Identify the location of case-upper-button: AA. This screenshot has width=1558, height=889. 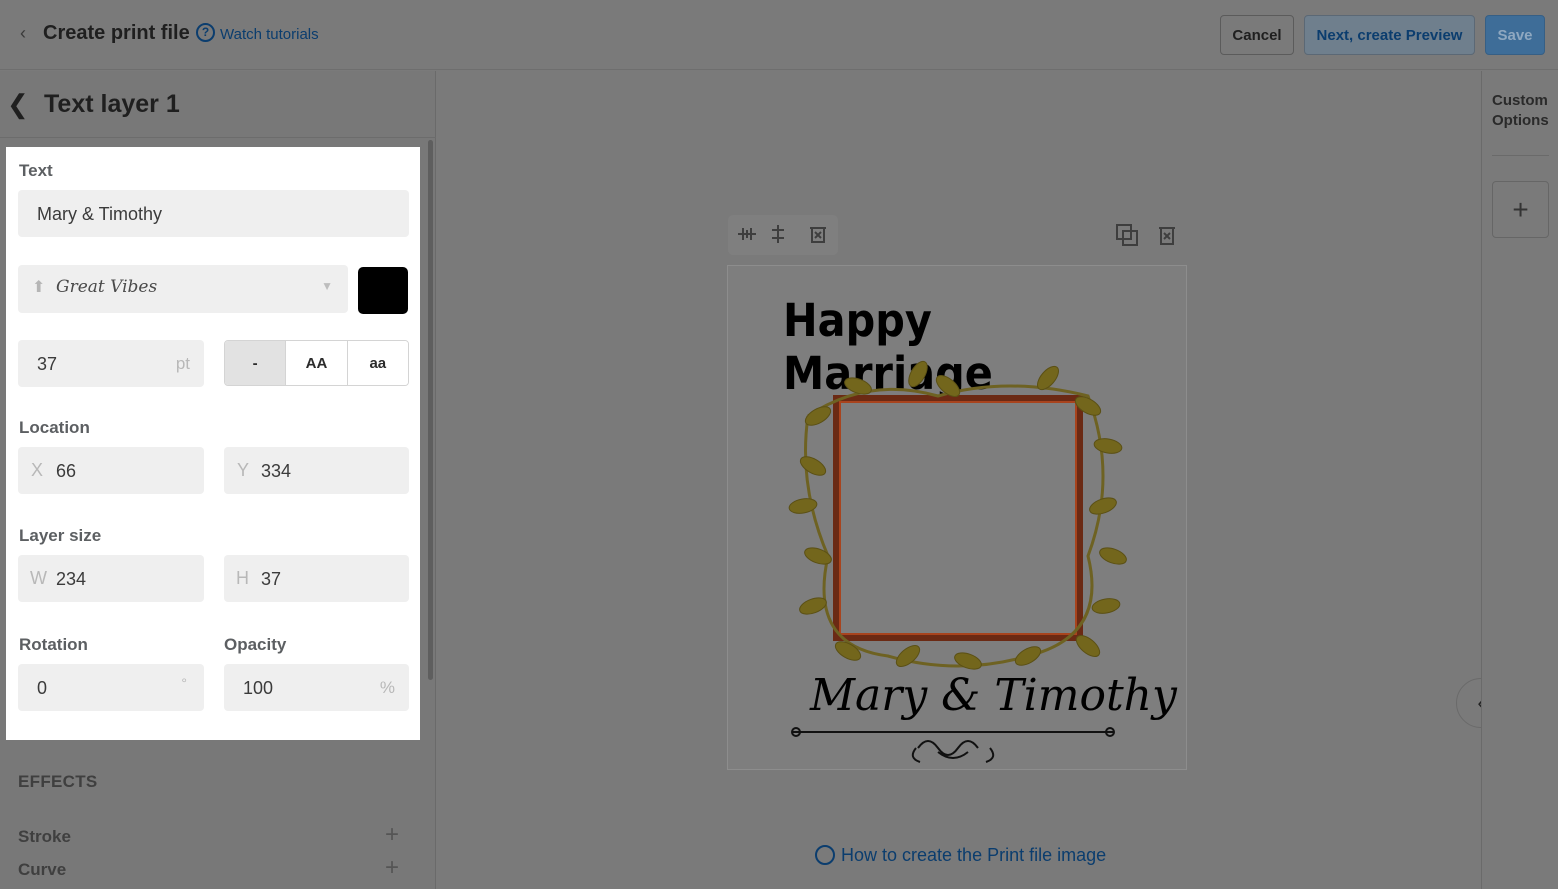
(316, 363).